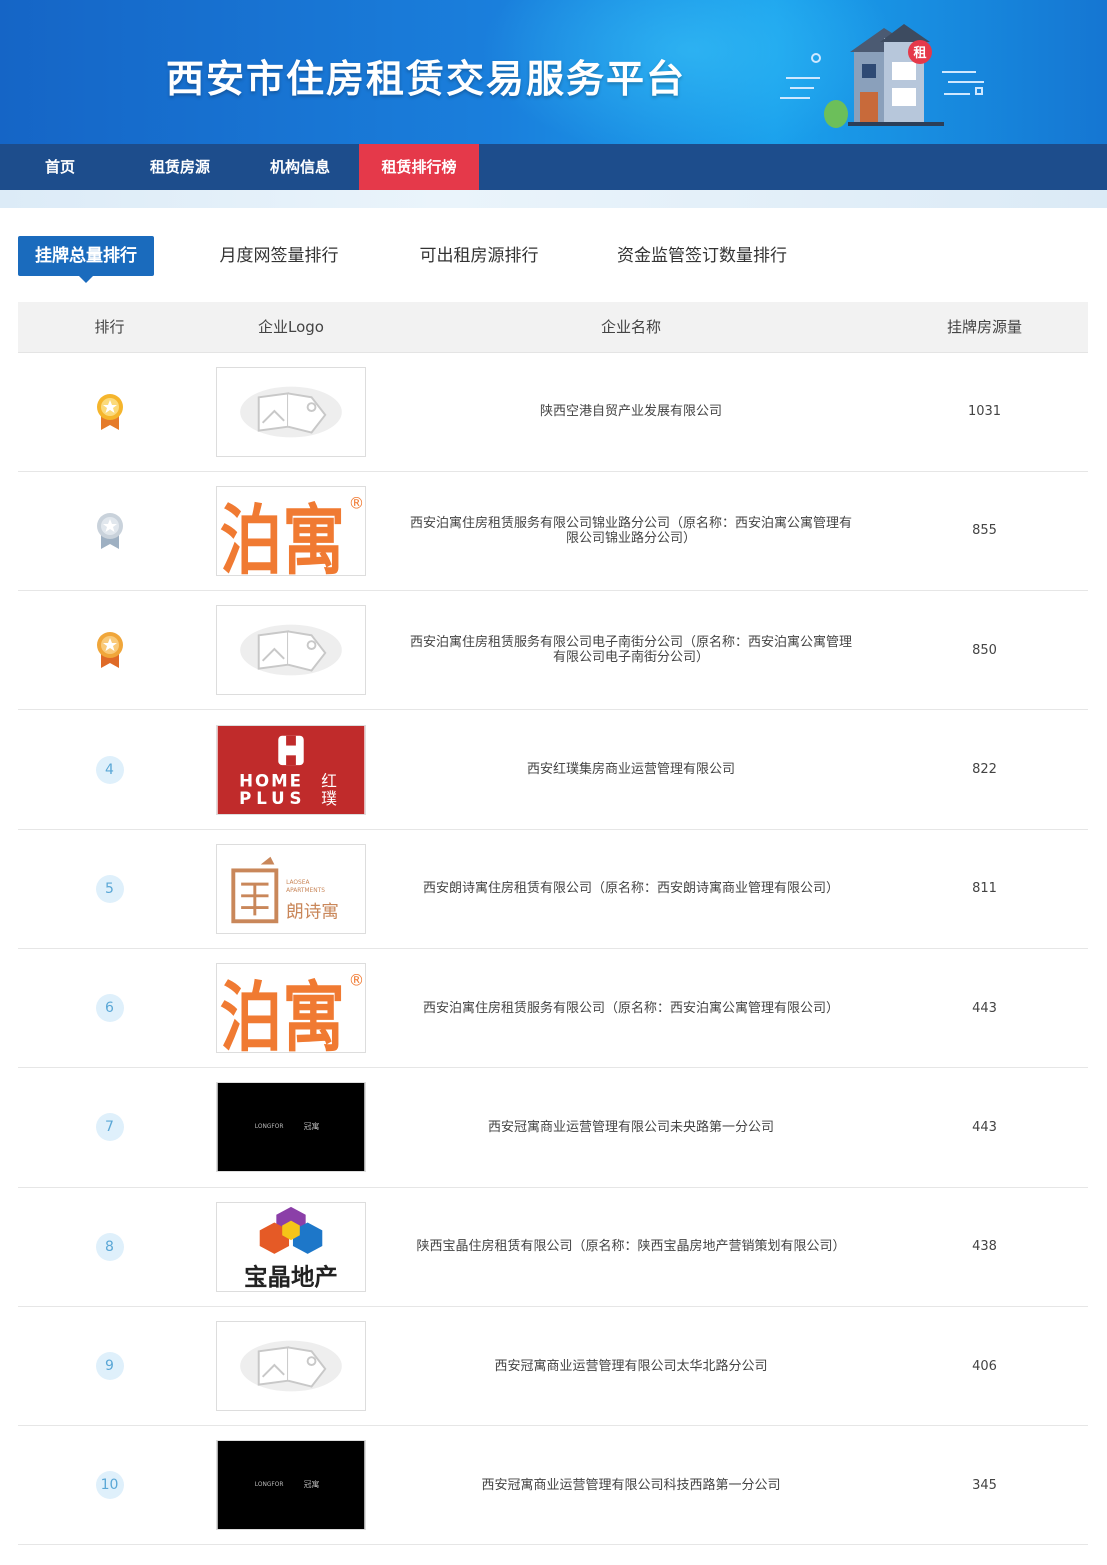  I want to click on rent-badge: 租, so click(919, 53).